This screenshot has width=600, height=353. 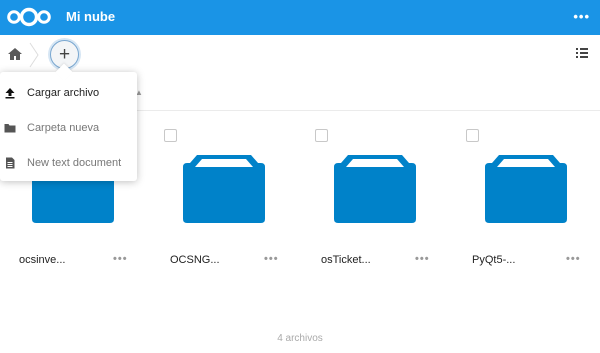 I want to click on header-more-icon: •••, so click(x=581, y=16).